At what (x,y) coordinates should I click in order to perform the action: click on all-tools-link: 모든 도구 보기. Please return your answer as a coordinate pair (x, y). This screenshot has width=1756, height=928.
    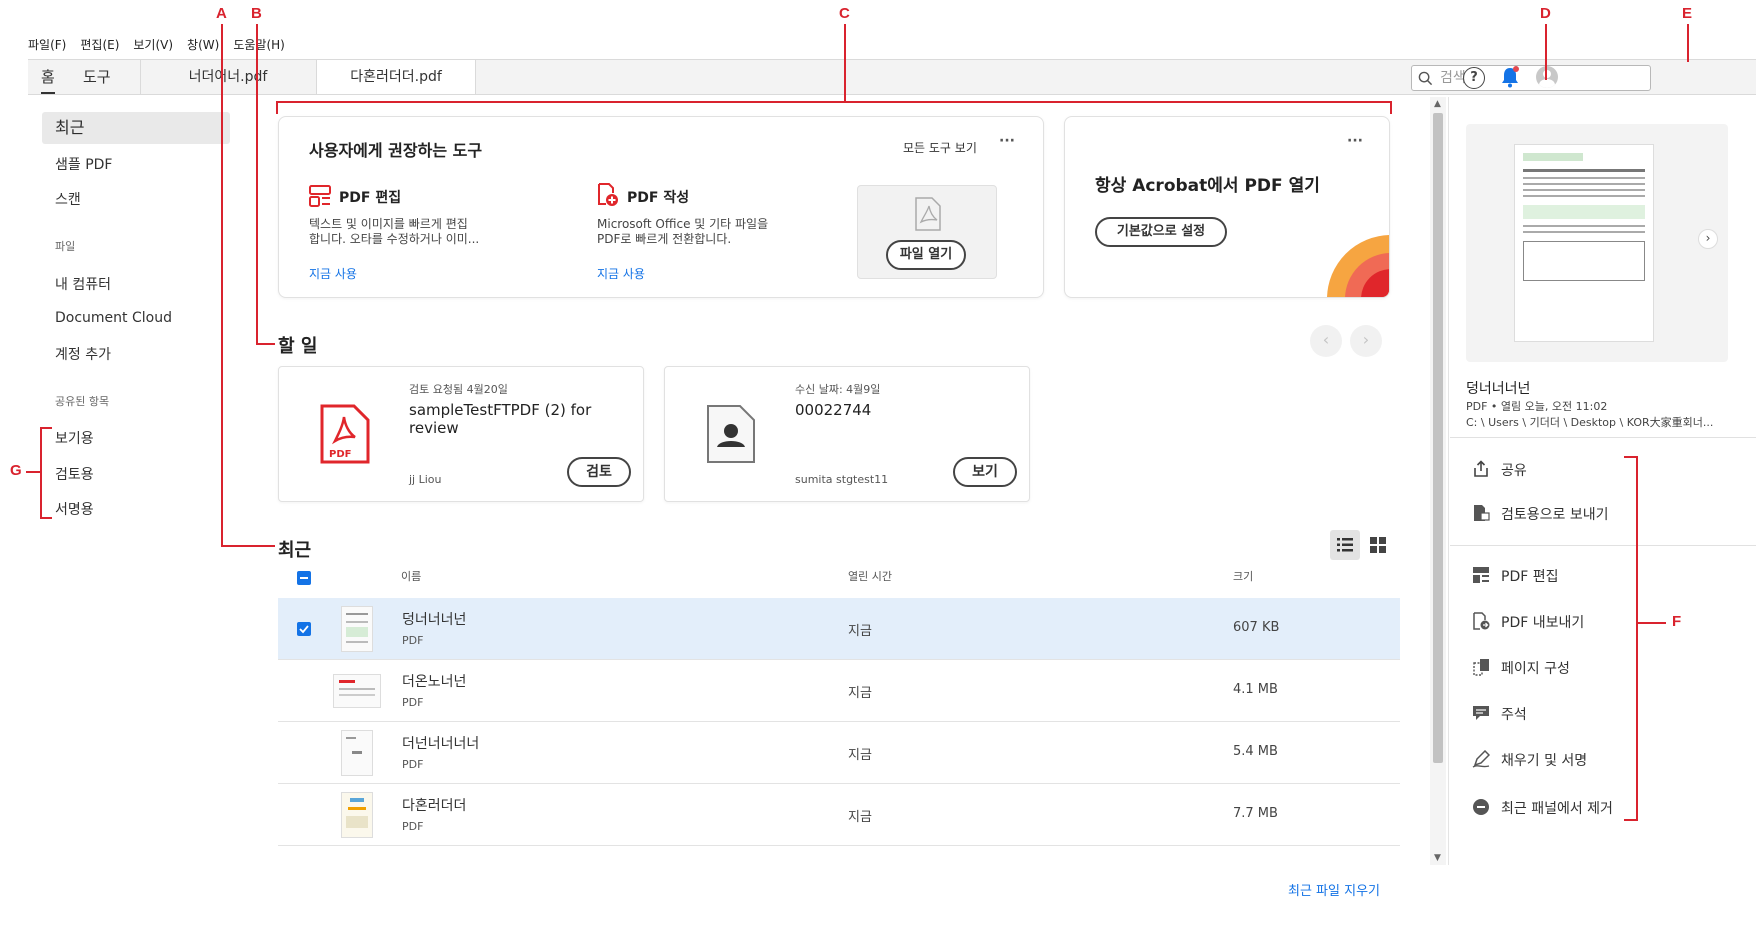
    Looking at the image, I should click on (940, 147).